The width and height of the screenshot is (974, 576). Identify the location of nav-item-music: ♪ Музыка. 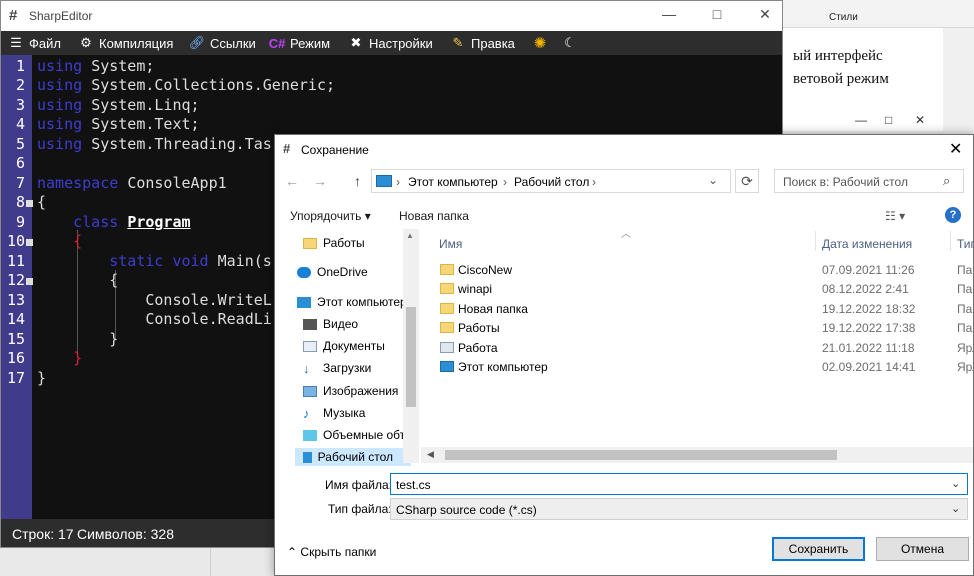
(334, 413).